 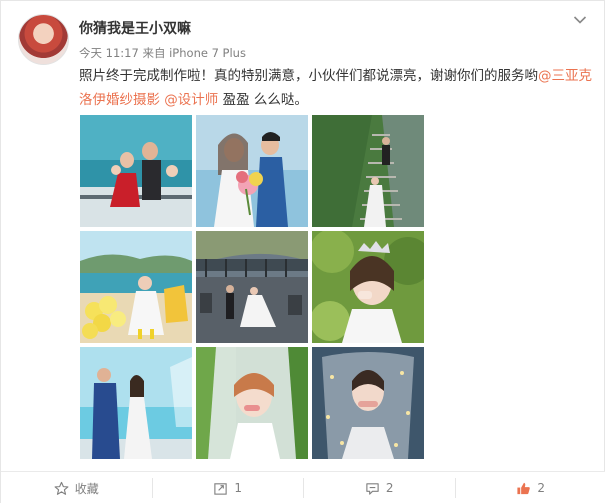 I want to click on like-button: 2, so click(x=529, y=488).